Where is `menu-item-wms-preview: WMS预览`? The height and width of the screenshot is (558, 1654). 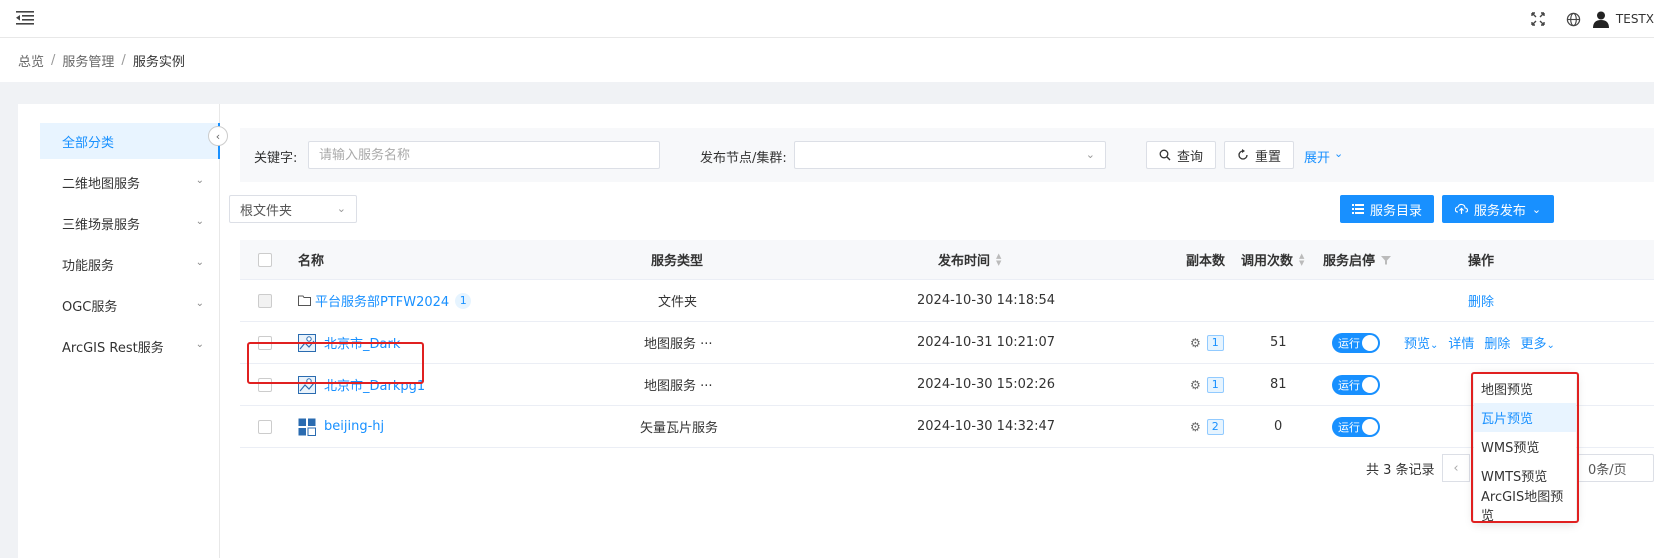 menu-item-wms-preview: WMS预览 is located at coordinates (1525, 446).